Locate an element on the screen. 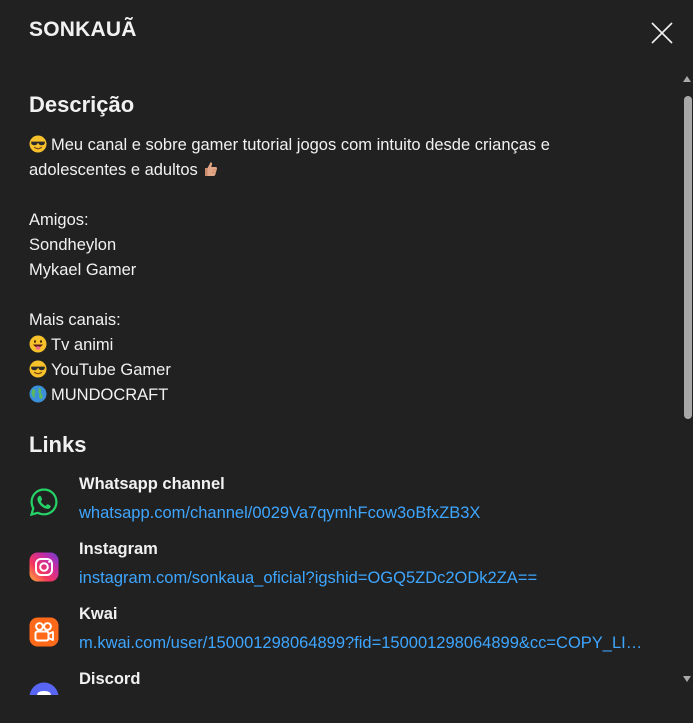  discord-icon is located at coordinates (44, 688).